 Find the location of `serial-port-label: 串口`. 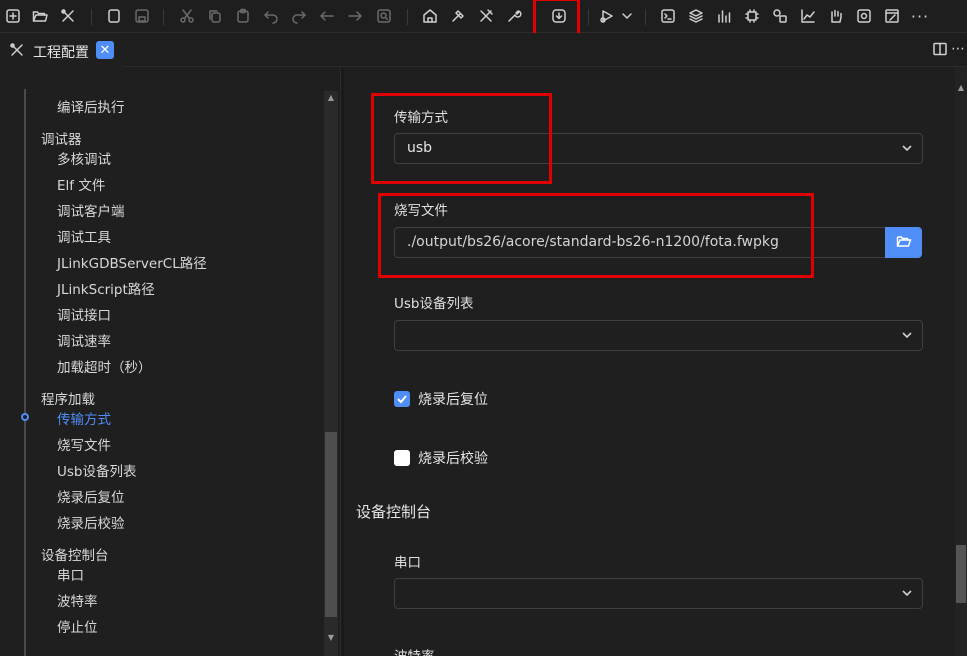

serial-port-label: 串口 is located at coordinates (407, 563).